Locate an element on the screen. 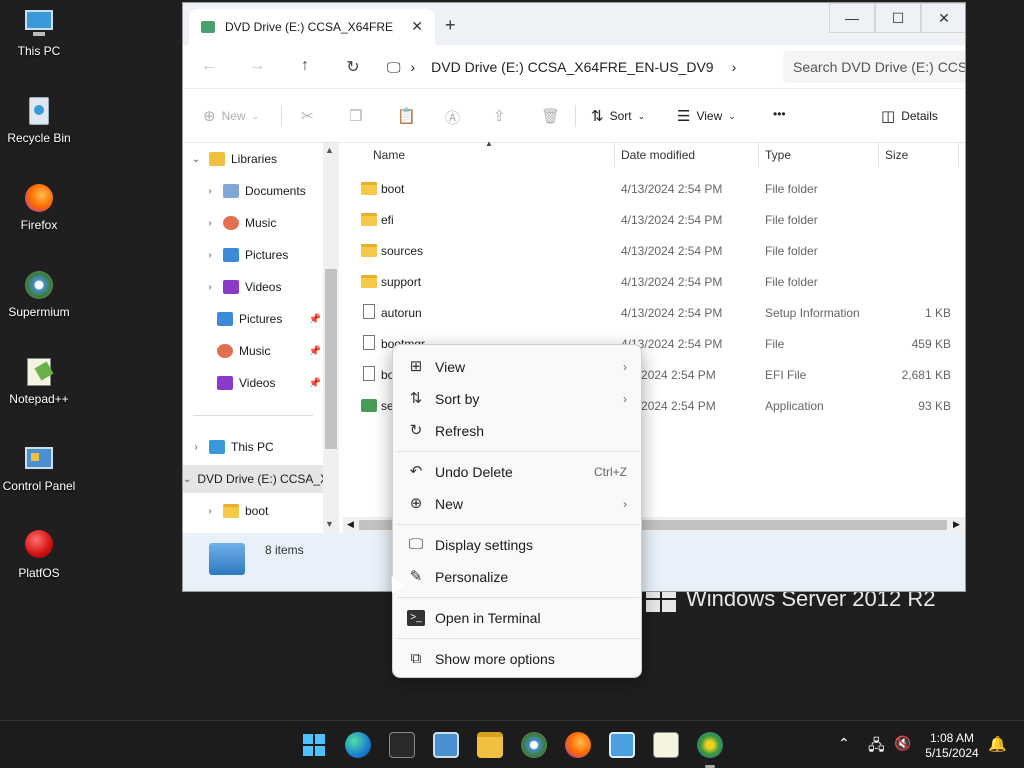 The height and width of the screenshot is (768, 1024). scroll-right-icon: ▶ is located at coordinates (956, 524).